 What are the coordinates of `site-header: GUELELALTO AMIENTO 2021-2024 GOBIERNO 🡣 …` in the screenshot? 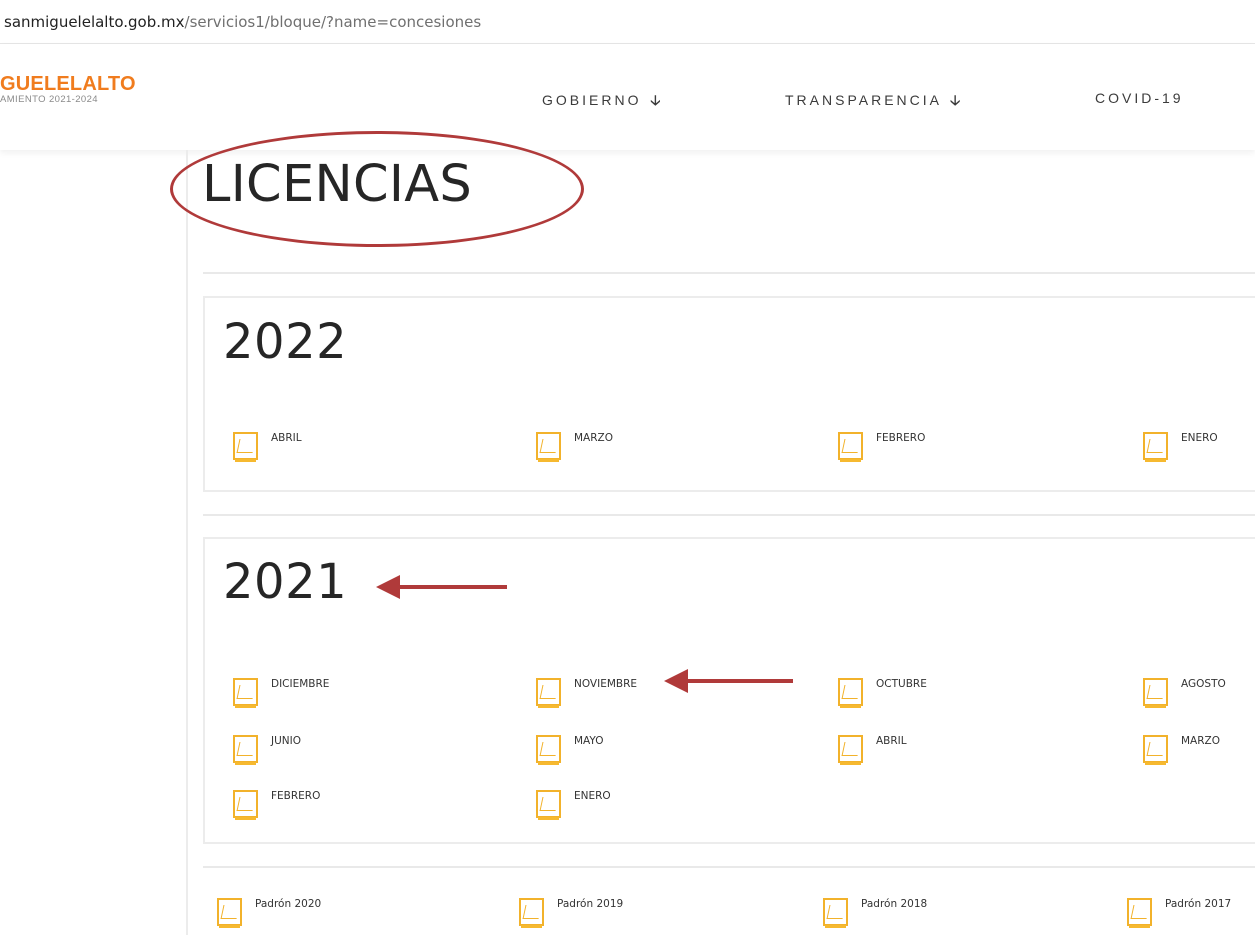 It's located at (627, 97).